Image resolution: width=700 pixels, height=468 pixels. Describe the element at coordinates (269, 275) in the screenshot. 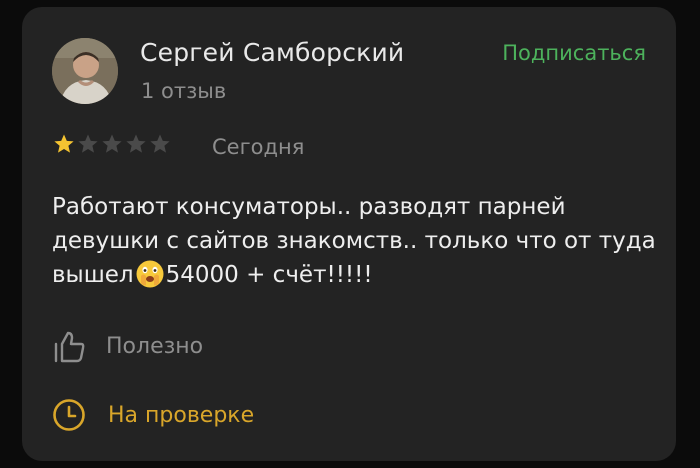

I see `review-text-part-2: 54000 + счёт!!!!!` at that location.